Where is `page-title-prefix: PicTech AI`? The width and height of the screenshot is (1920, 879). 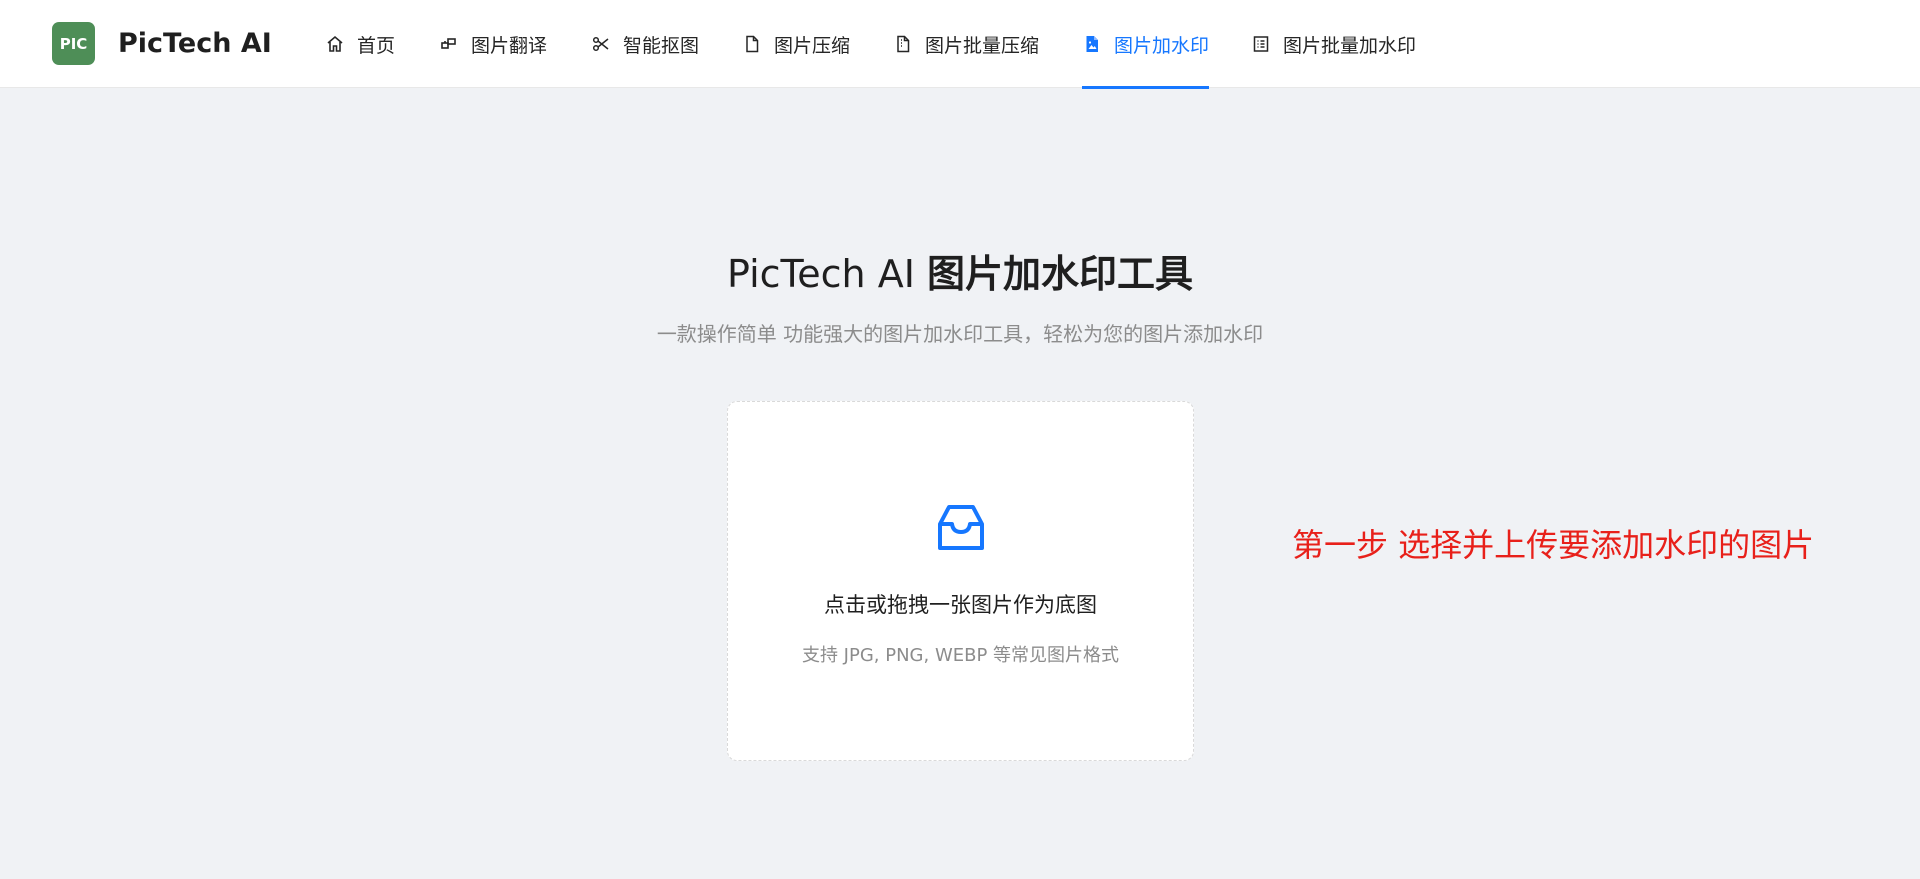
page-title-prefix: PicTech AI is located at coordinates (826, 274).